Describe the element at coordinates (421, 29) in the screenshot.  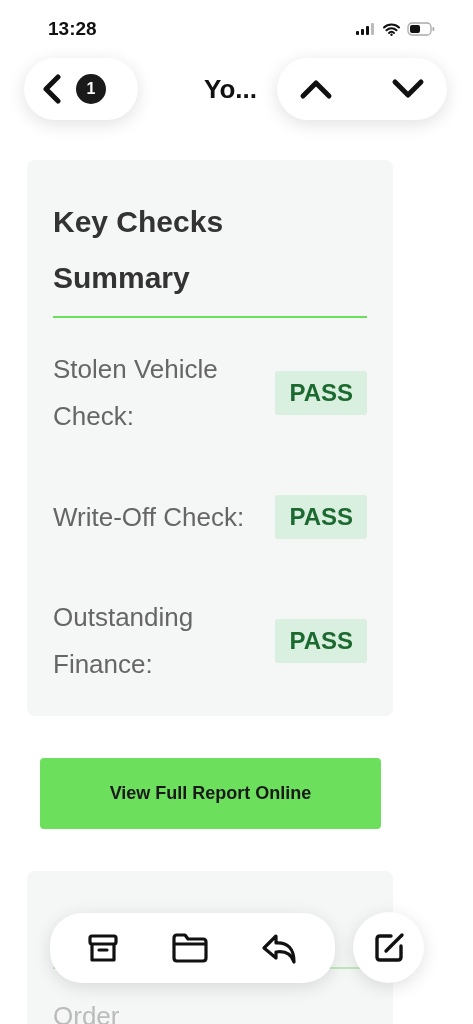
I see `battery-icon` at that location.